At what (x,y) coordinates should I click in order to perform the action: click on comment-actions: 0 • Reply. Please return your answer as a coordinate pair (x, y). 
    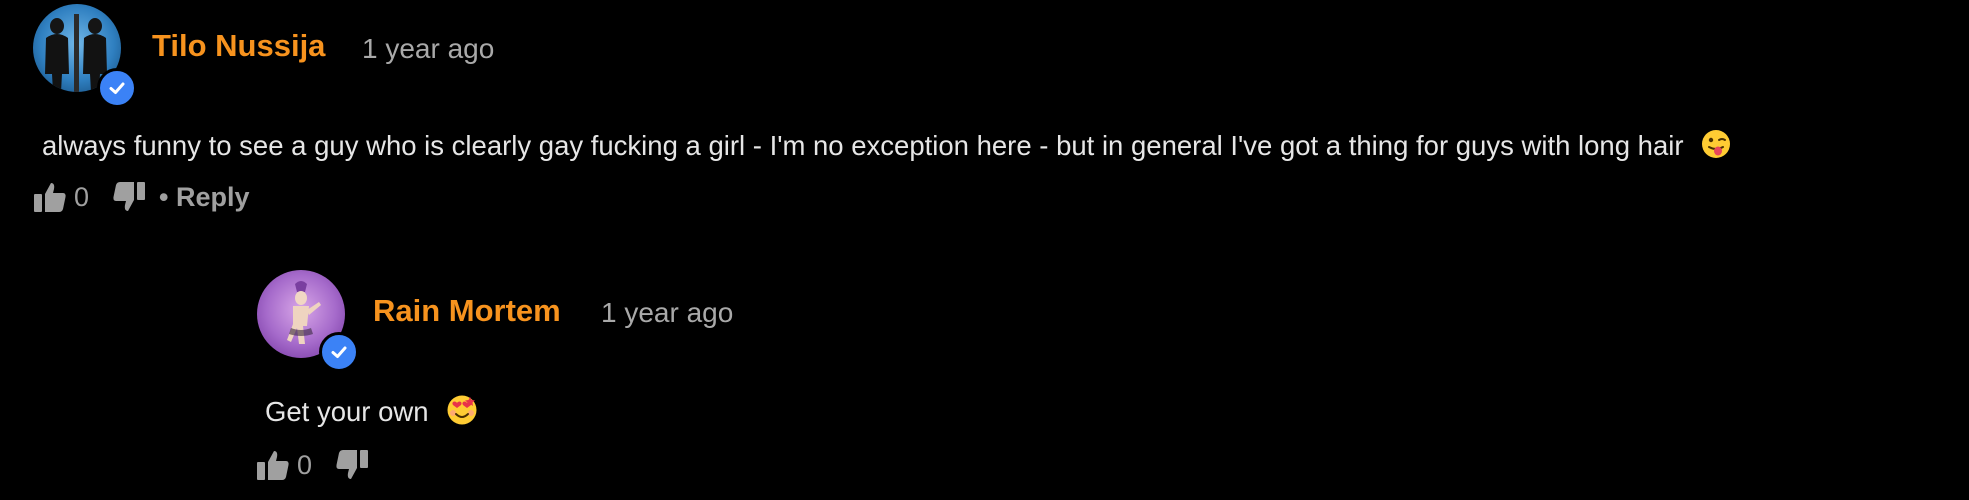
    Looking at the image, I should click on (141, 197).